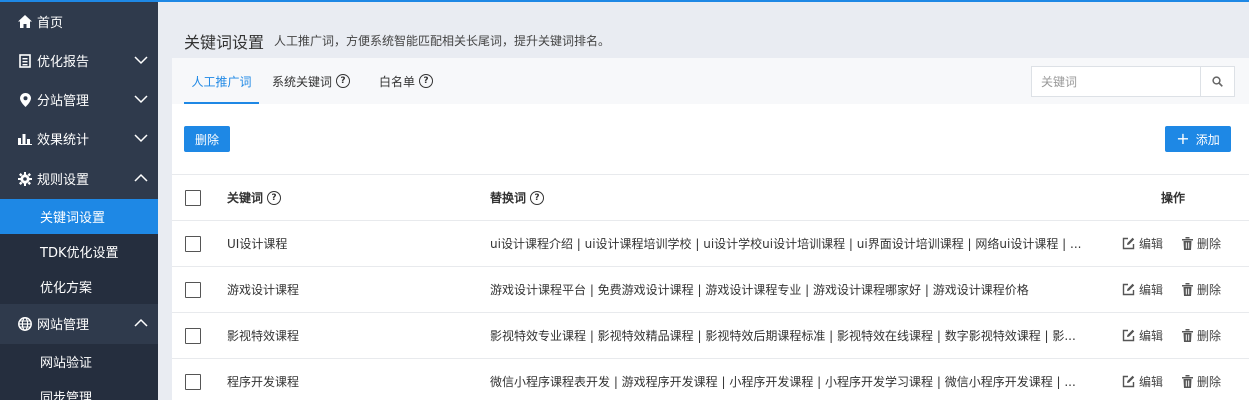 The width and height of the screenshot is (1249, 400). What do you see at coordinates (1207, 139) in the screenshot?
I see `add-button-label: 添加` at bounding box center [1207, 139].